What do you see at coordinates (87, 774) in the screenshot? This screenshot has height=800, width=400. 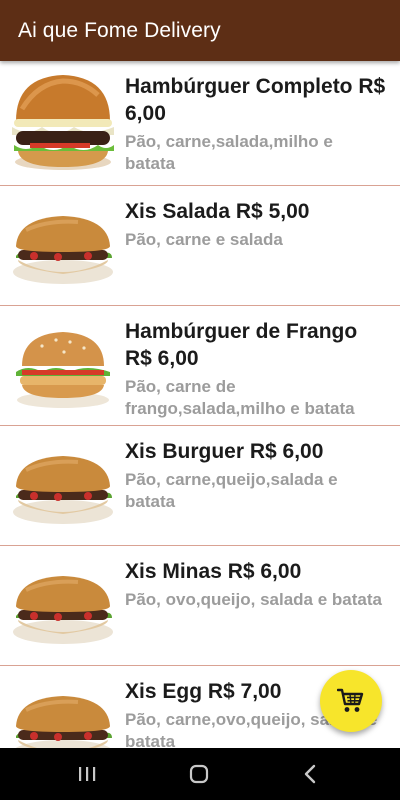 I see `recent-apps-icon` at bounding box center [87, 774].